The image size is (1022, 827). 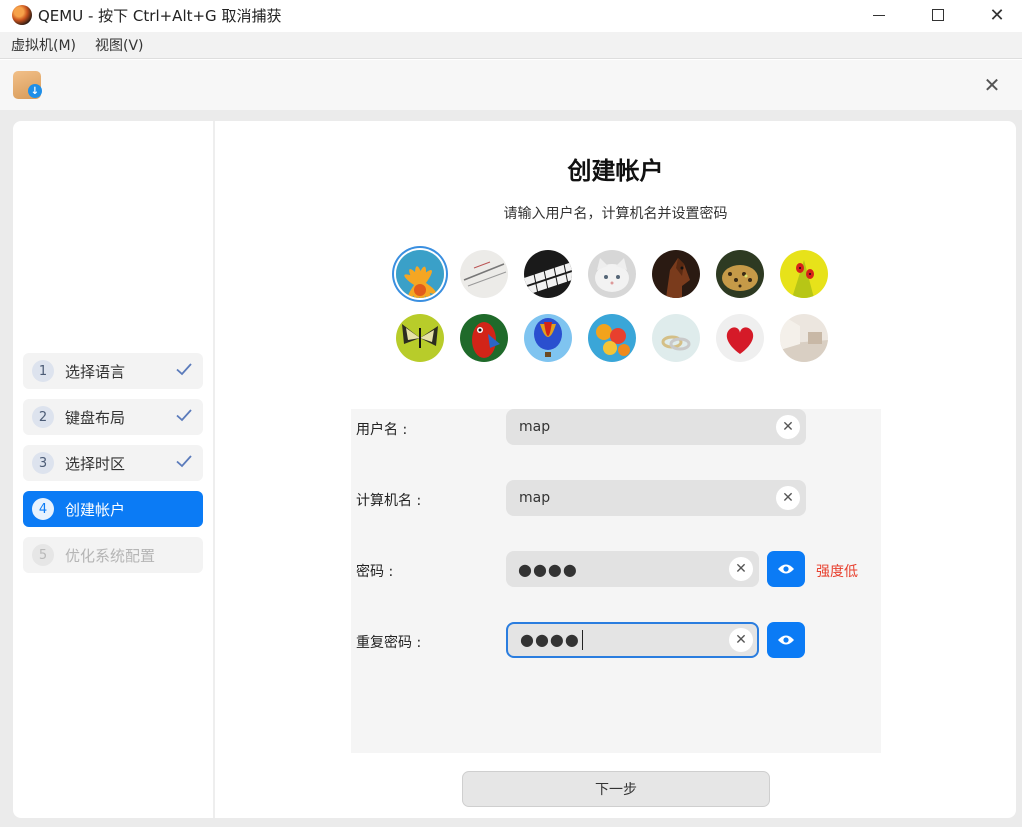 I want to click on page-subtitle: 请输入用户名，计算机名并设置密码, so click(x=615, y=214).